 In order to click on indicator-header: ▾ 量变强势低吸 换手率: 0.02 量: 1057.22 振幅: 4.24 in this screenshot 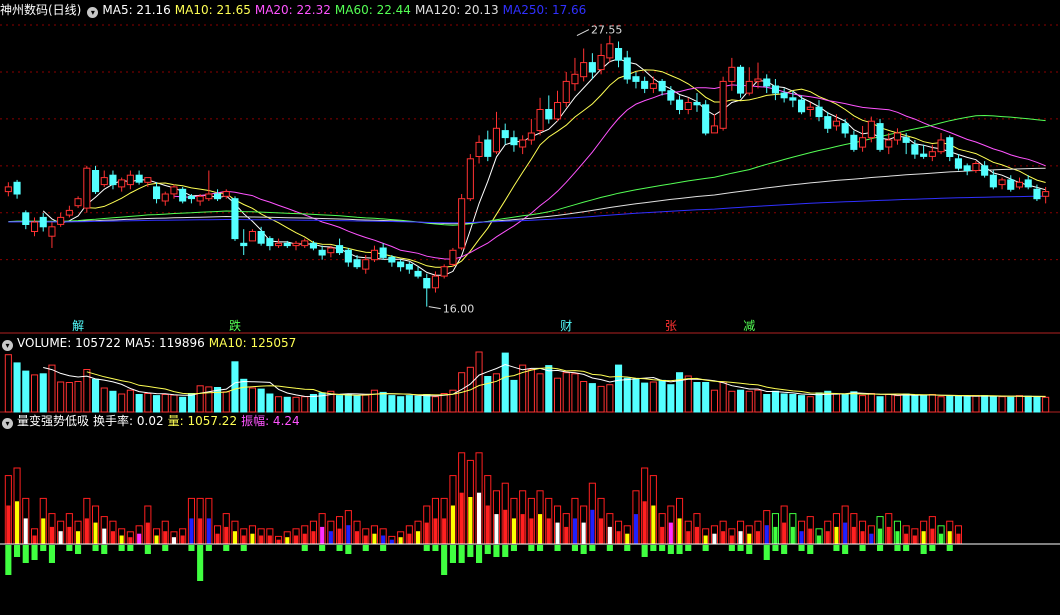, I will do `click(154, 421)`.